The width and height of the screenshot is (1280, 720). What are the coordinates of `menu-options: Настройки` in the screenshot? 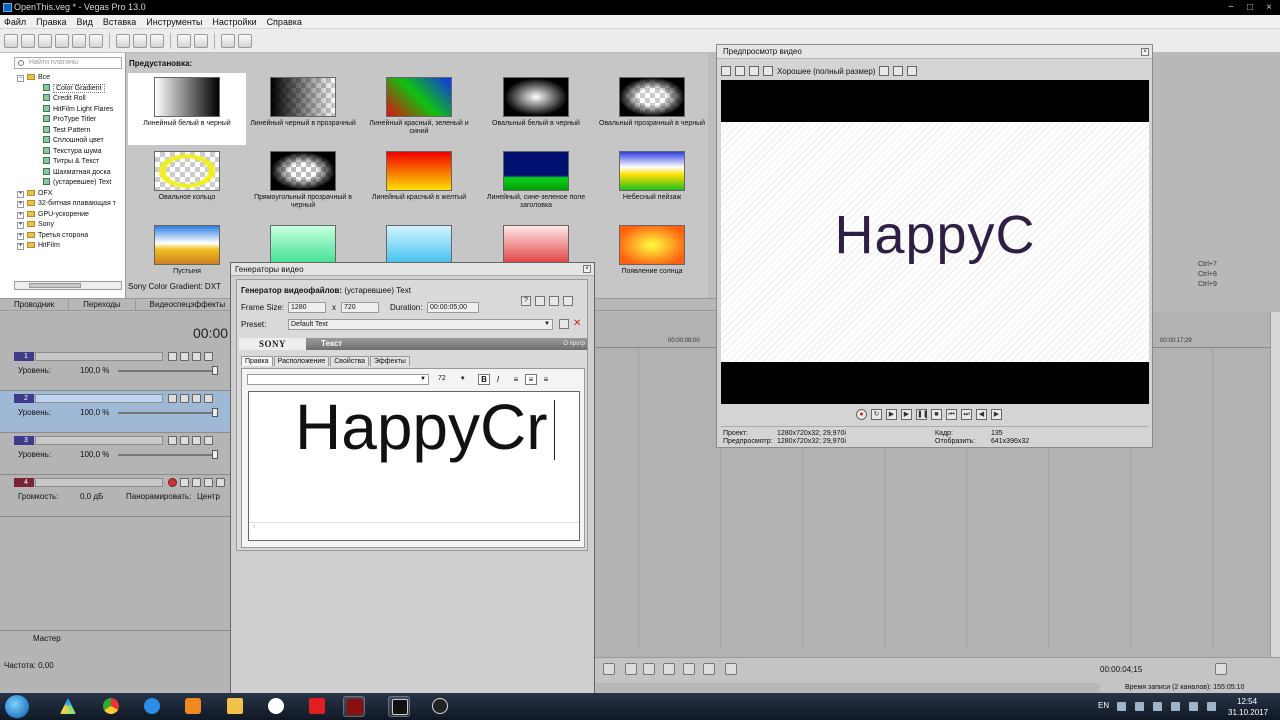 It's located at (234, 21).